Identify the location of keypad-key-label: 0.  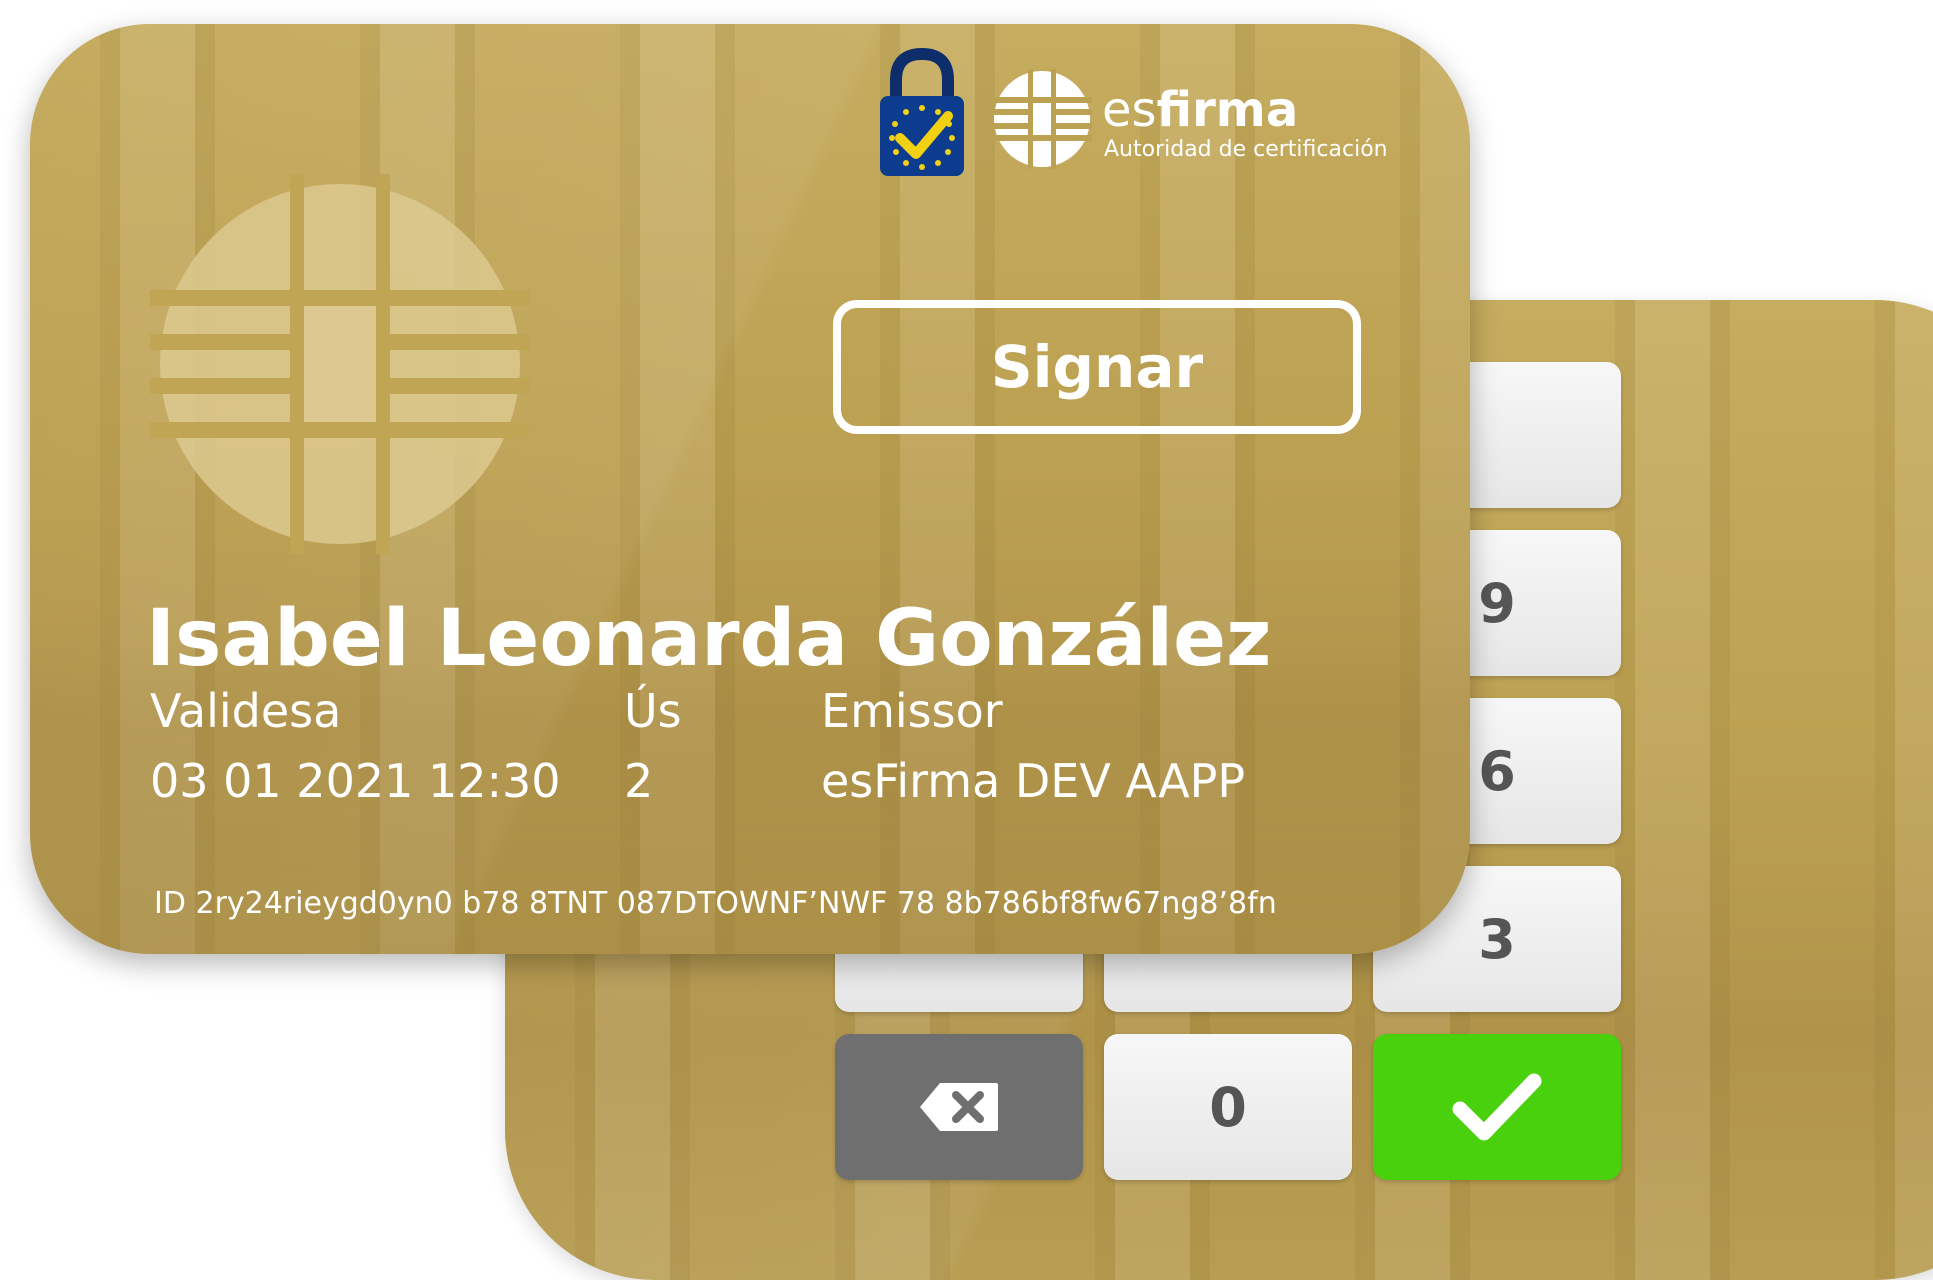
(1228, 1107).